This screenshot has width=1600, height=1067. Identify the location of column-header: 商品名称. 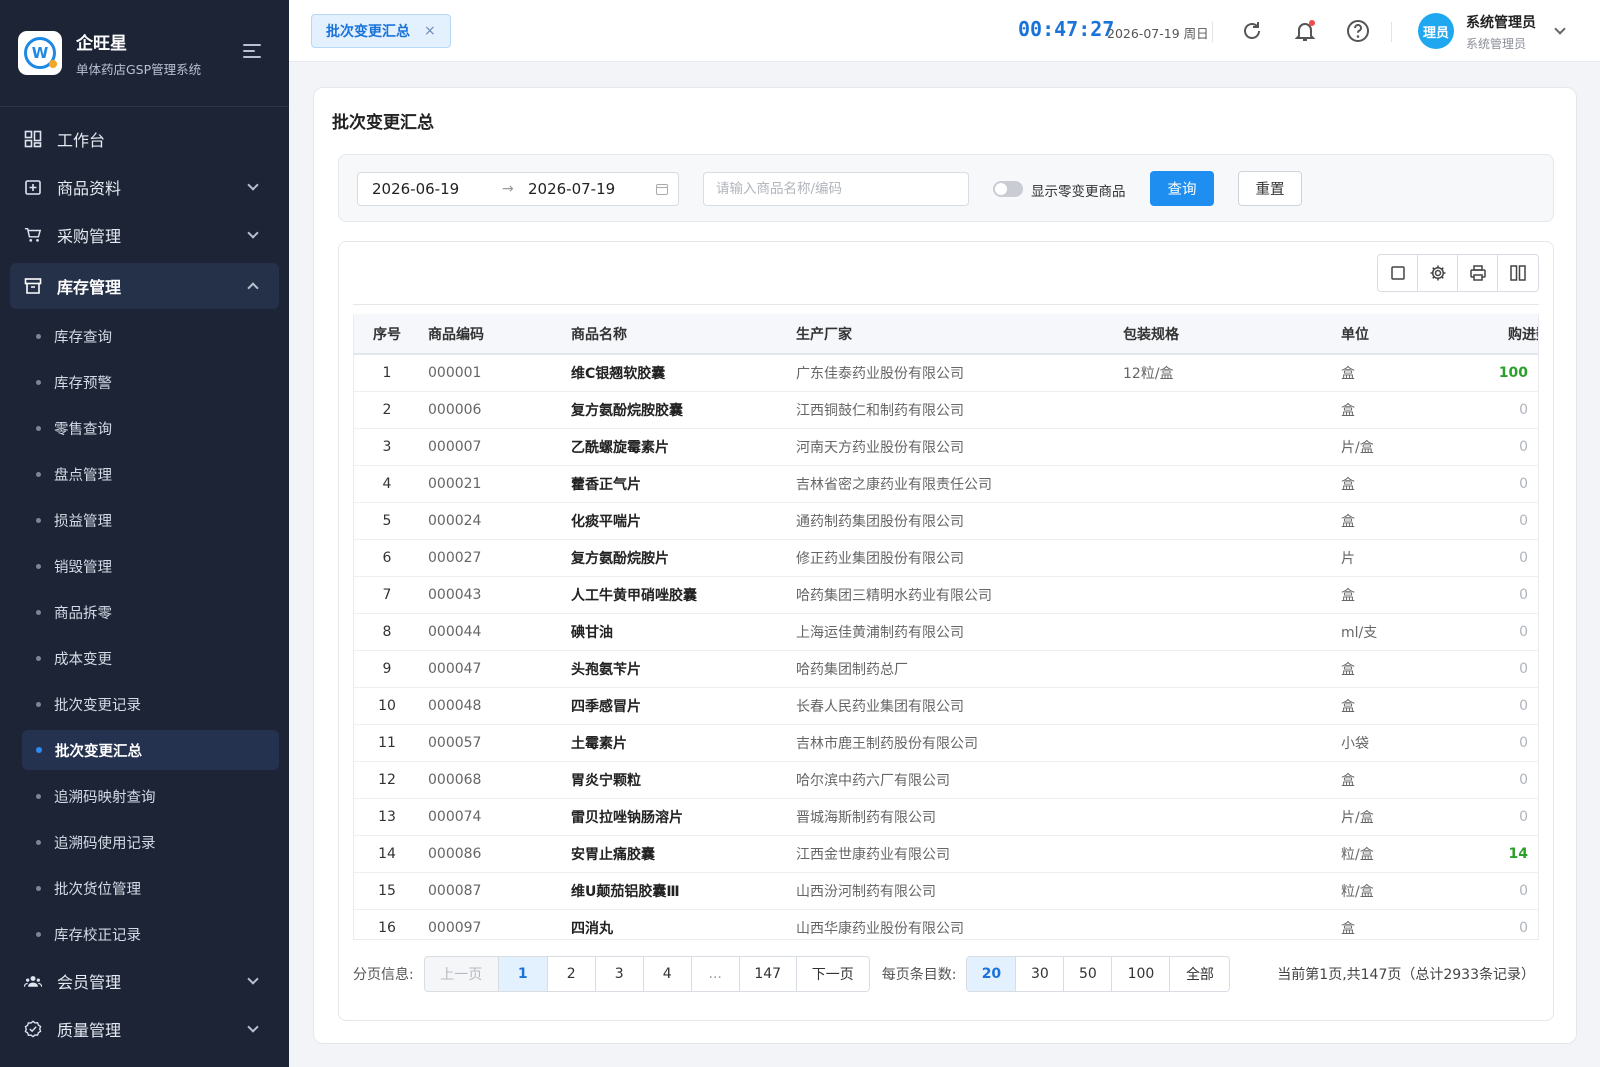
(676, 334).